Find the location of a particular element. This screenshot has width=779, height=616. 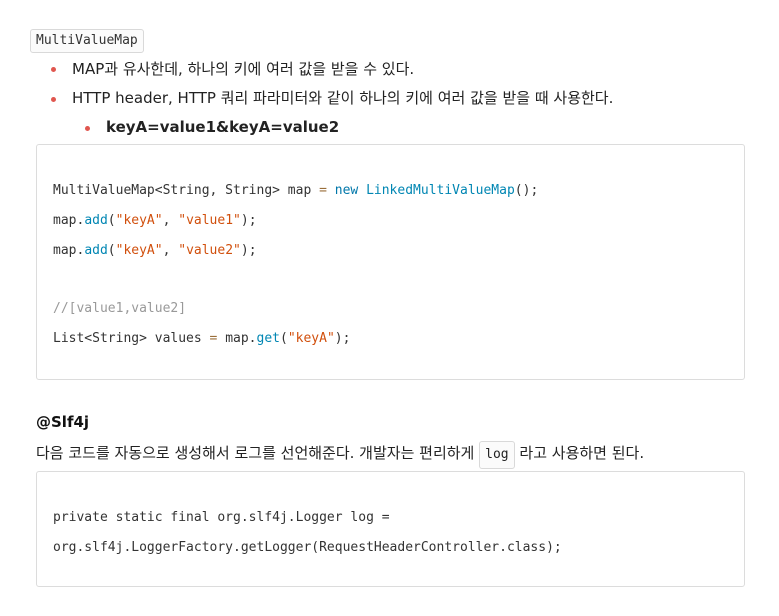

code-text: List<String> values is located at coordinates (131, 338).